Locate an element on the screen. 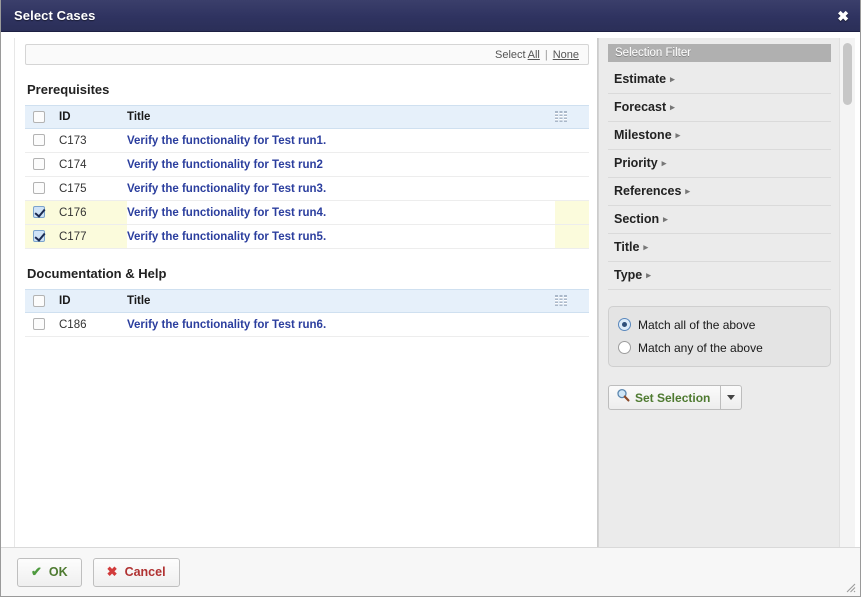 This screenshot has height=598, width=861. match-option-any: Match any of the above is located at coordinates (719, 347).